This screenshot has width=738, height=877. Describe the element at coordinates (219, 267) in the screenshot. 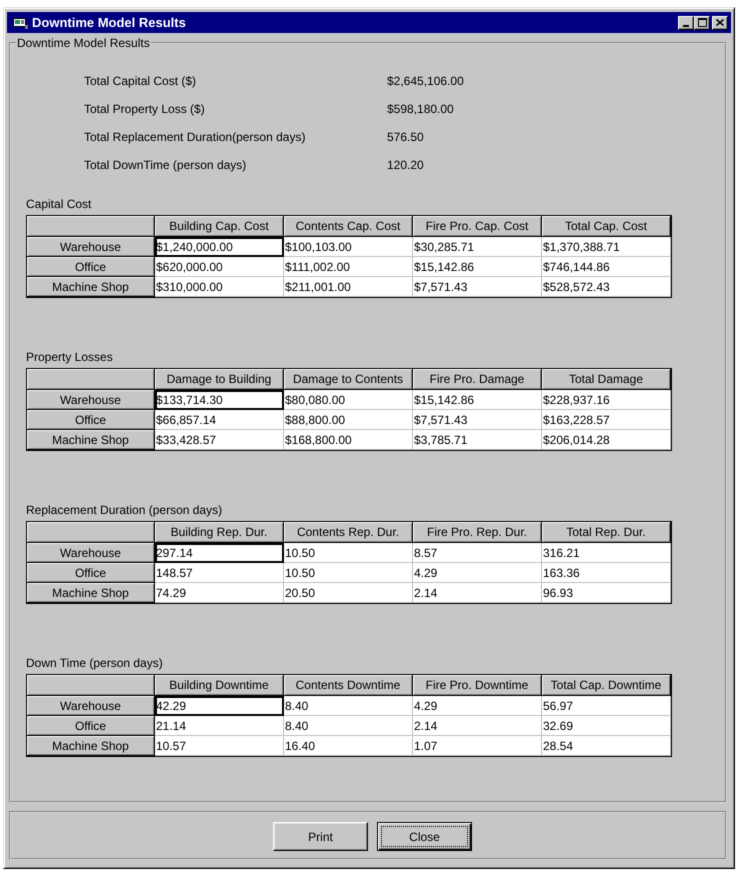

I see `table-cell: $620,000.00` at that location.